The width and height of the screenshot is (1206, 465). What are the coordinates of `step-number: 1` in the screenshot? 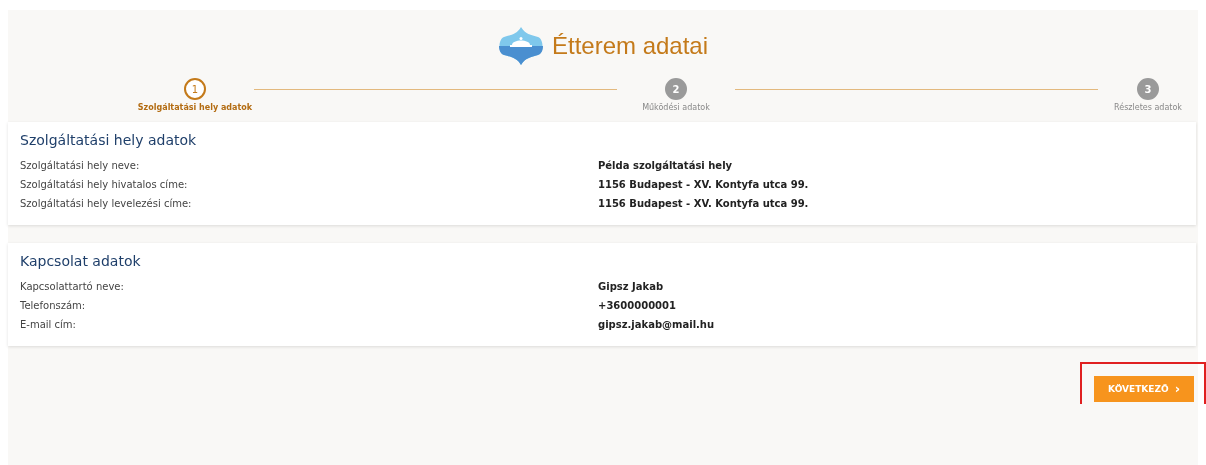 It's located at (195, 89).